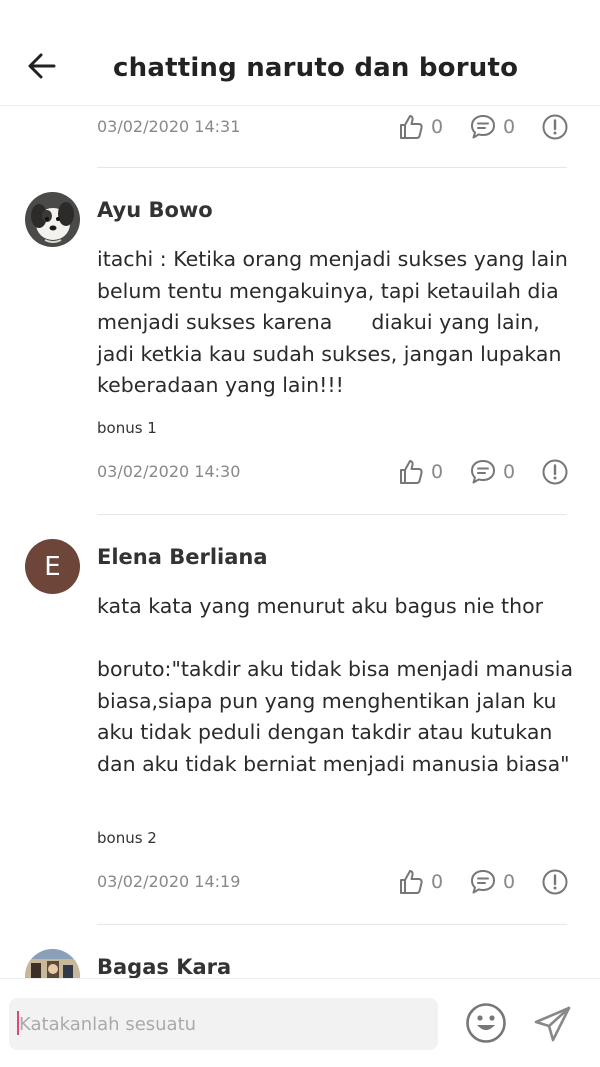  I want to click on commenter-name: Elena Berliana, so click(182, 557).